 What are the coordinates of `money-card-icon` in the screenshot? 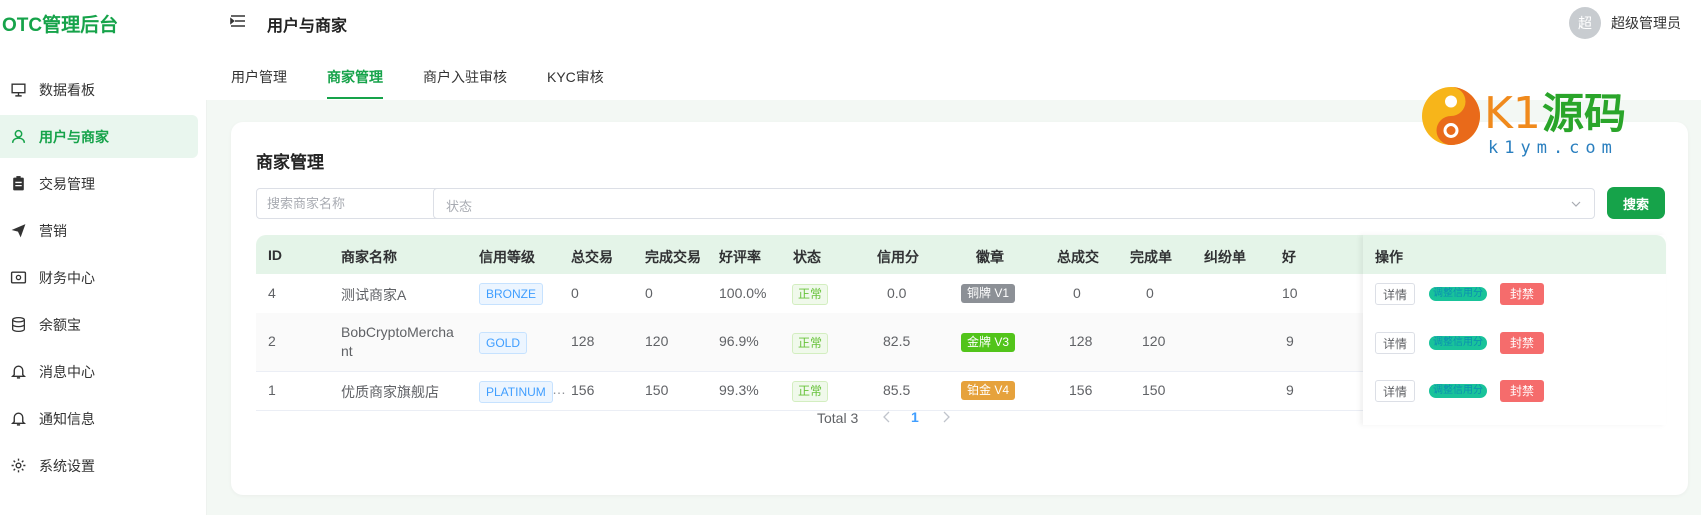 It's located at (18, 277).